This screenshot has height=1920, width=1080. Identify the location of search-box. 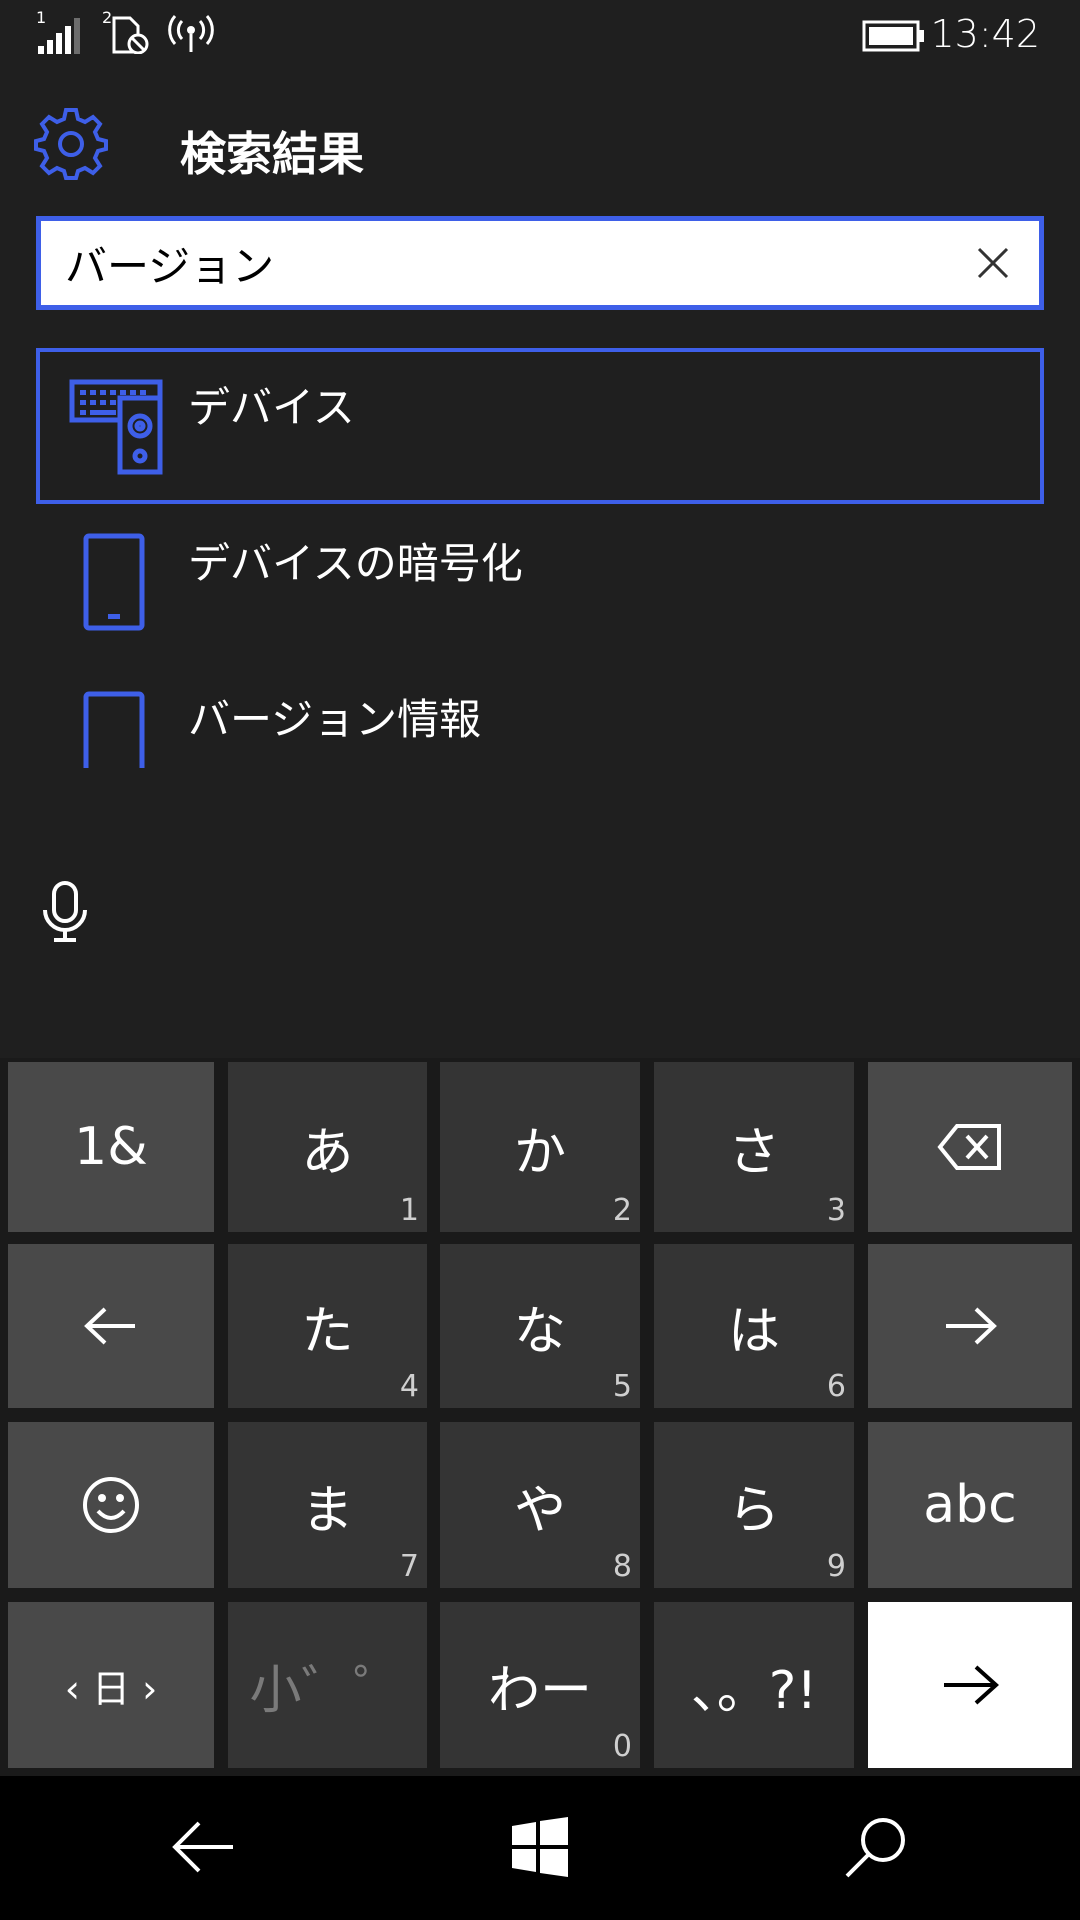
(540, 263).